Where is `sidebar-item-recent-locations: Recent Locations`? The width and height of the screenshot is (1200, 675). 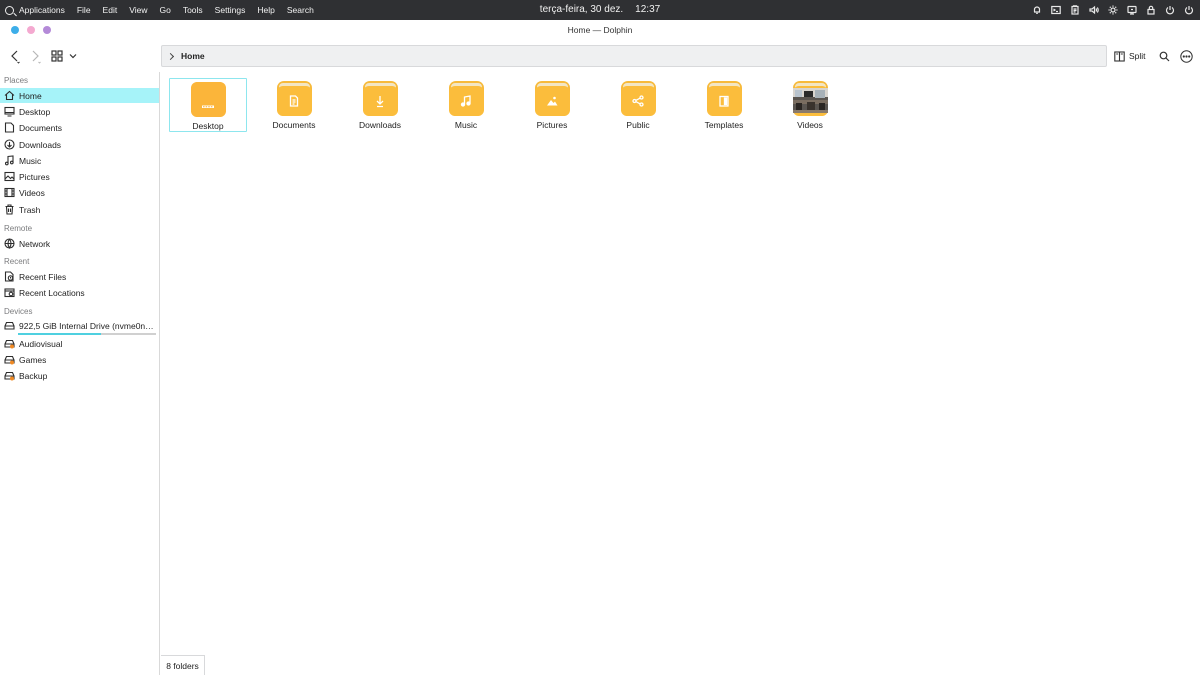 sidebar-item-recent-locations: Recent Locations is located at coordinates (79, 292).